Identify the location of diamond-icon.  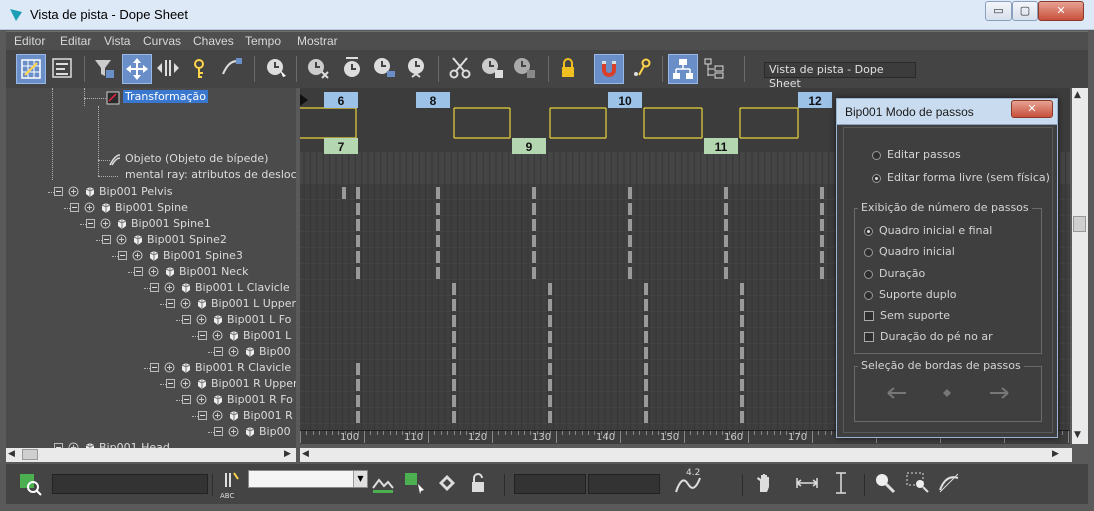
(947, 393).